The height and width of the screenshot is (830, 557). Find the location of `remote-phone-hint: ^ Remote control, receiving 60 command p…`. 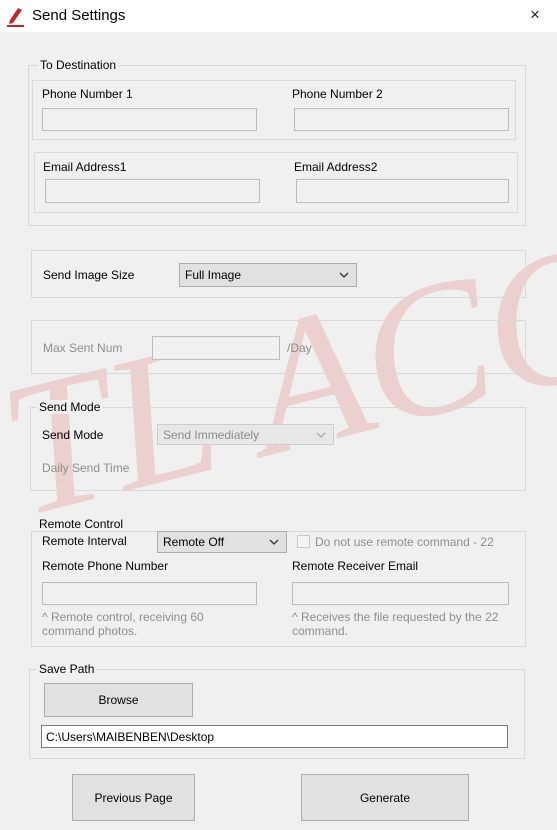

remote-phone-hint: ^ Remote control, receiving 60 command p… is located at coordinates (123, 624).